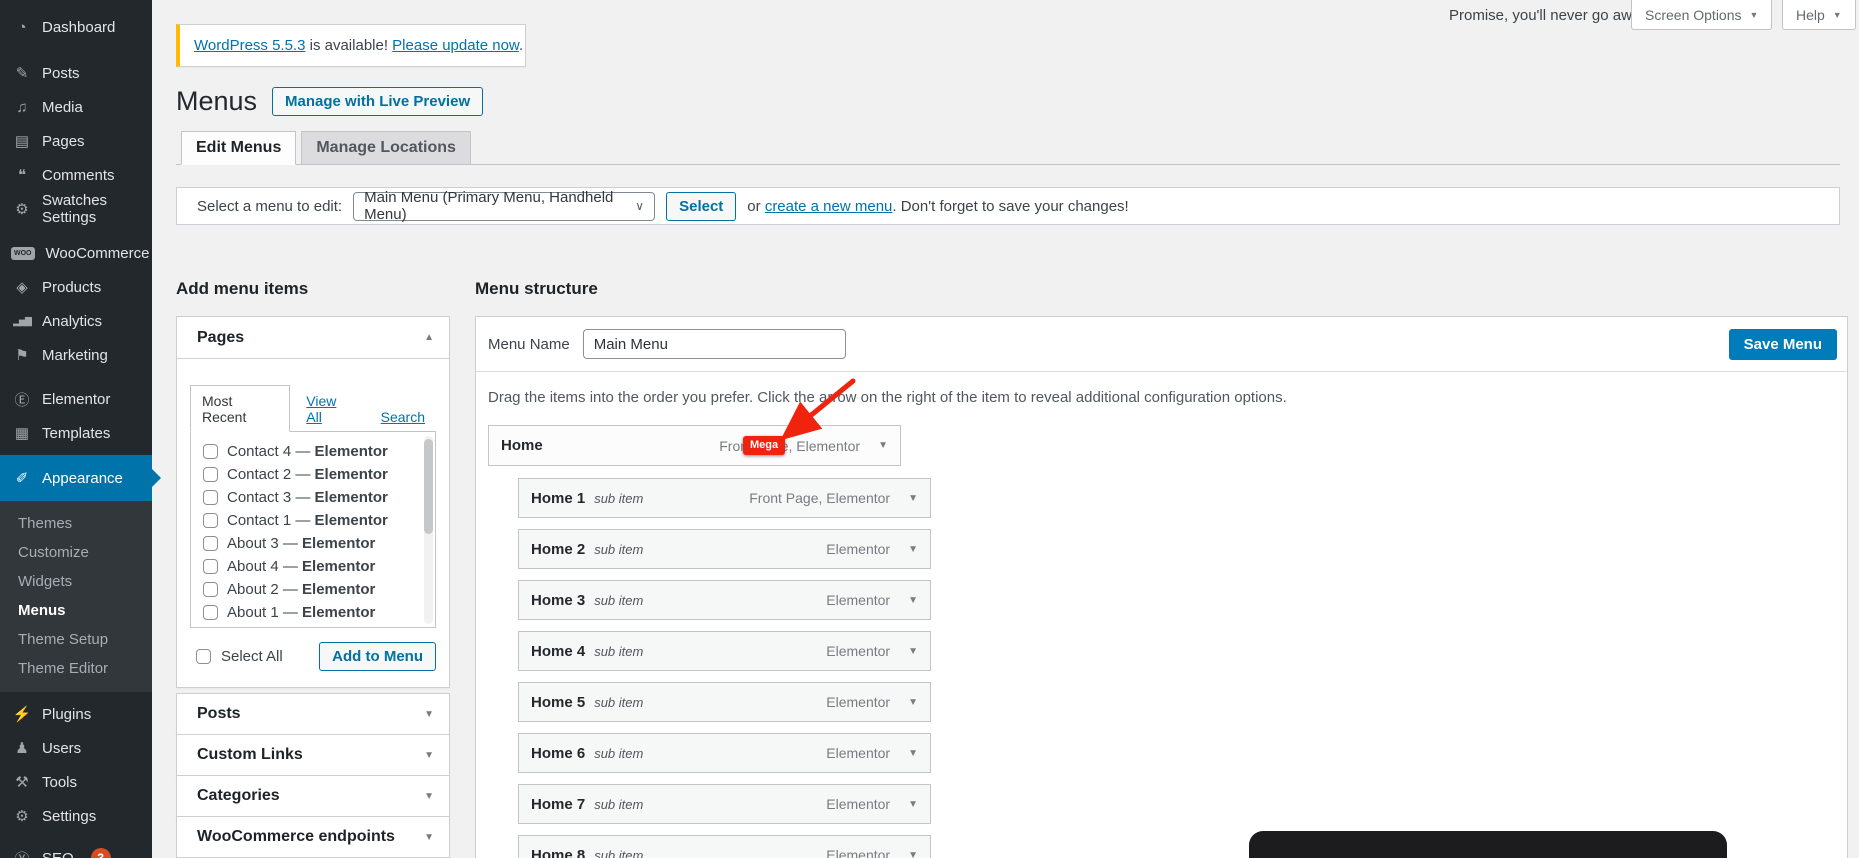 The height and width of the screenshot is (858, 1859). What do you see at coordinates (76, 141) in the screenshot?
I see `sidebar-item-pages: ▤ Pages` at bounding box center [76, 141].